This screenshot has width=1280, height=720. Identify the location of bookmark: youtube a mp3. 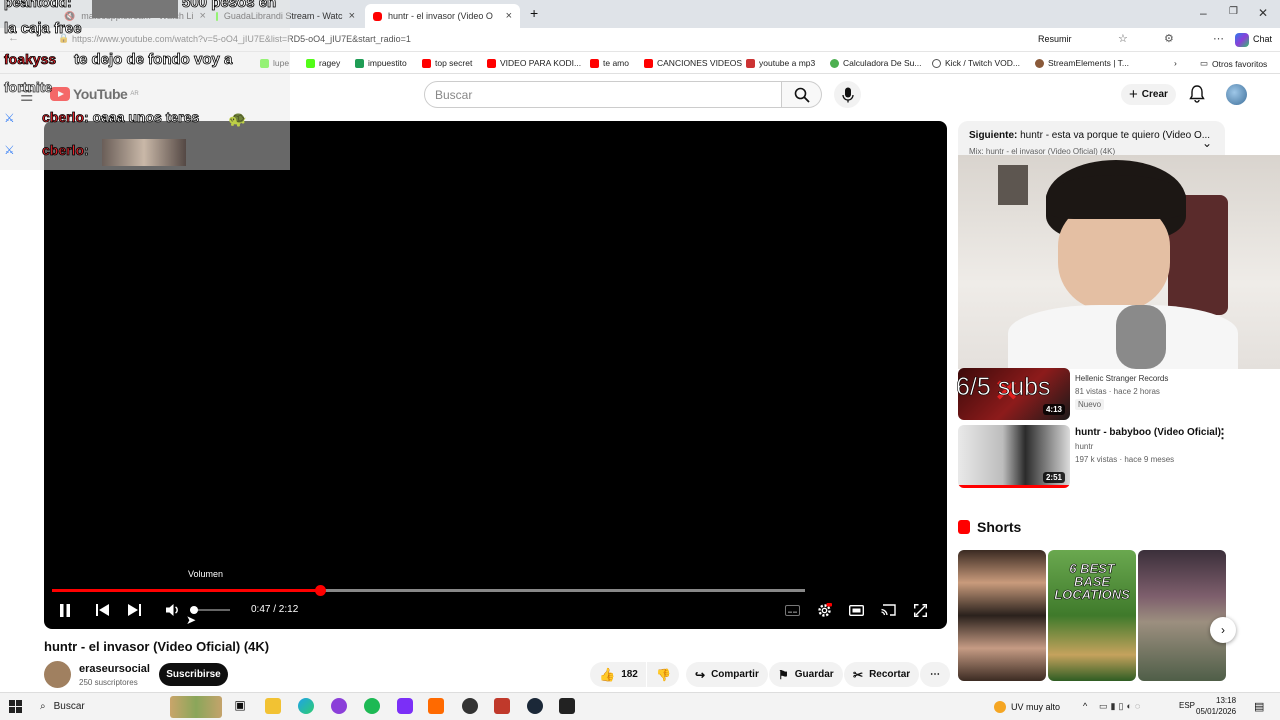
(780, 63).